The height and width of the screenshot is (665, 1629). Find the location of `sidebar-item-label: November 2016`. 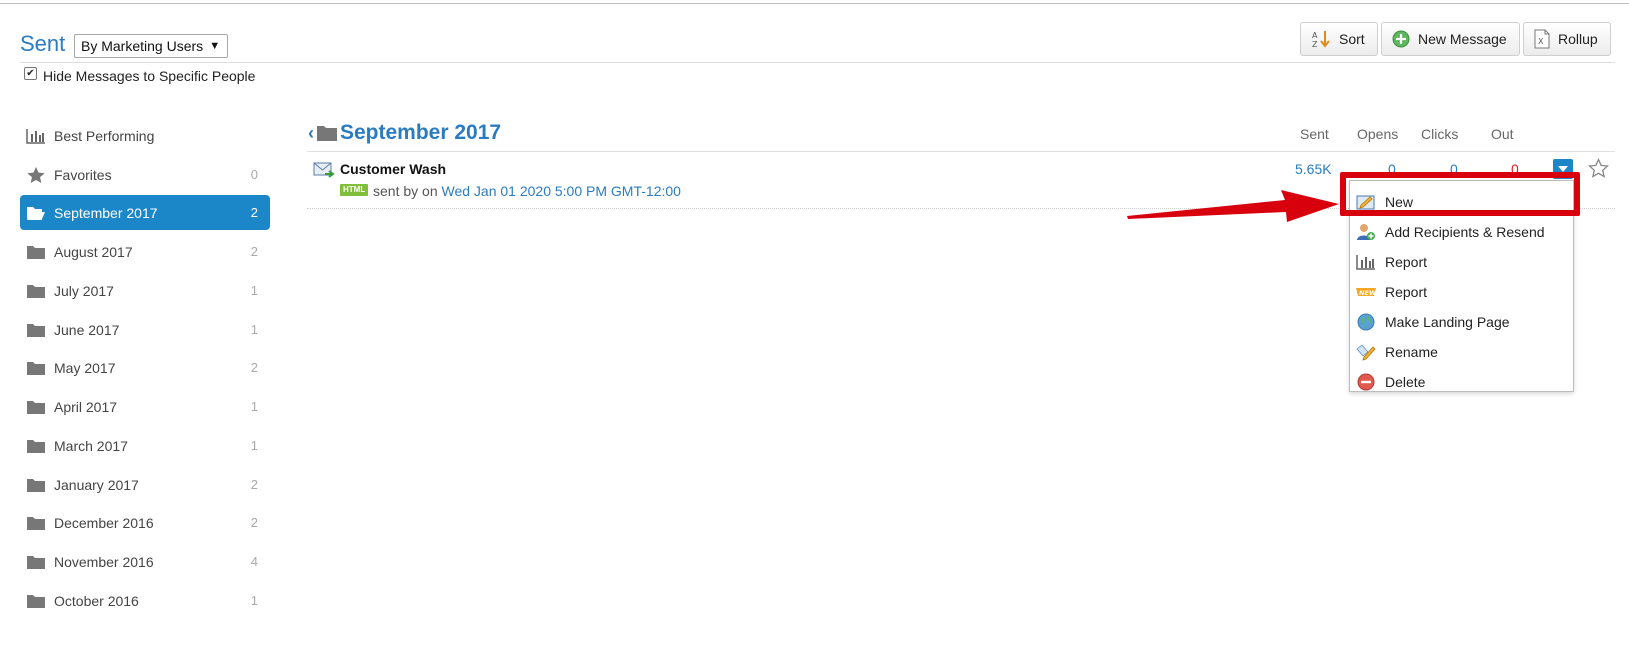

sidebar-item-label: November 2016 is located at coordinates (104, 561).